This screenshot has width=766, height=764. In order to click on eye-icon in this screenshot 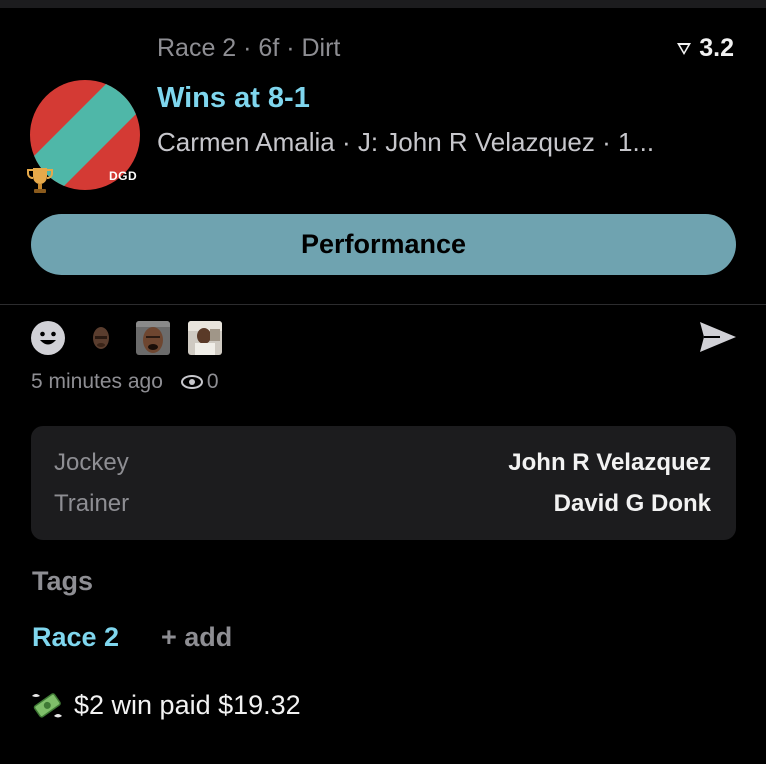, I will do `click(191, 382)`.